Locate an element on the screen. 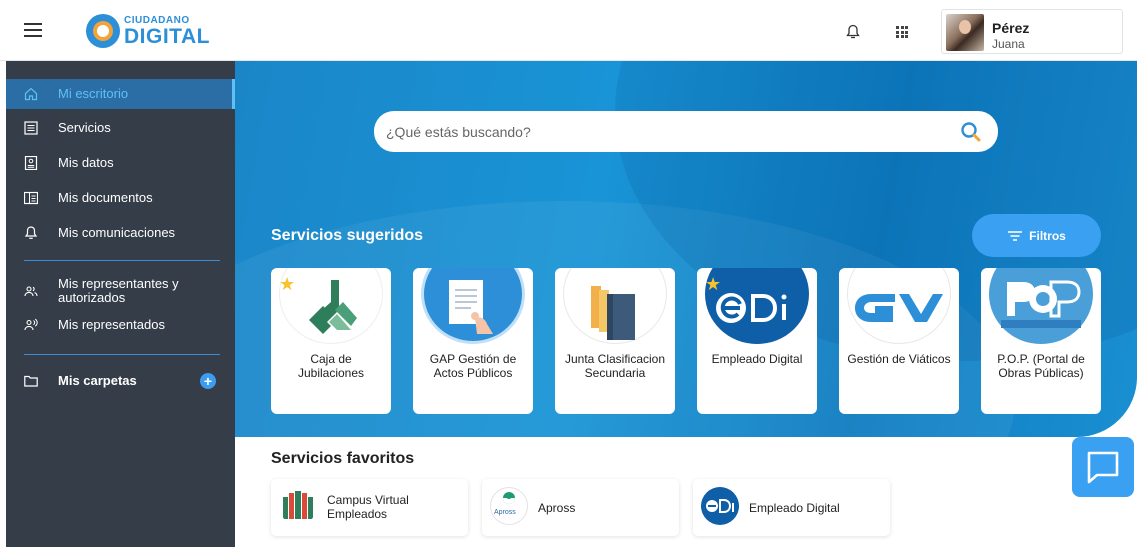 The image size is (1137, 547). chat-bubble-icon is located at coordinates (1103, 467).